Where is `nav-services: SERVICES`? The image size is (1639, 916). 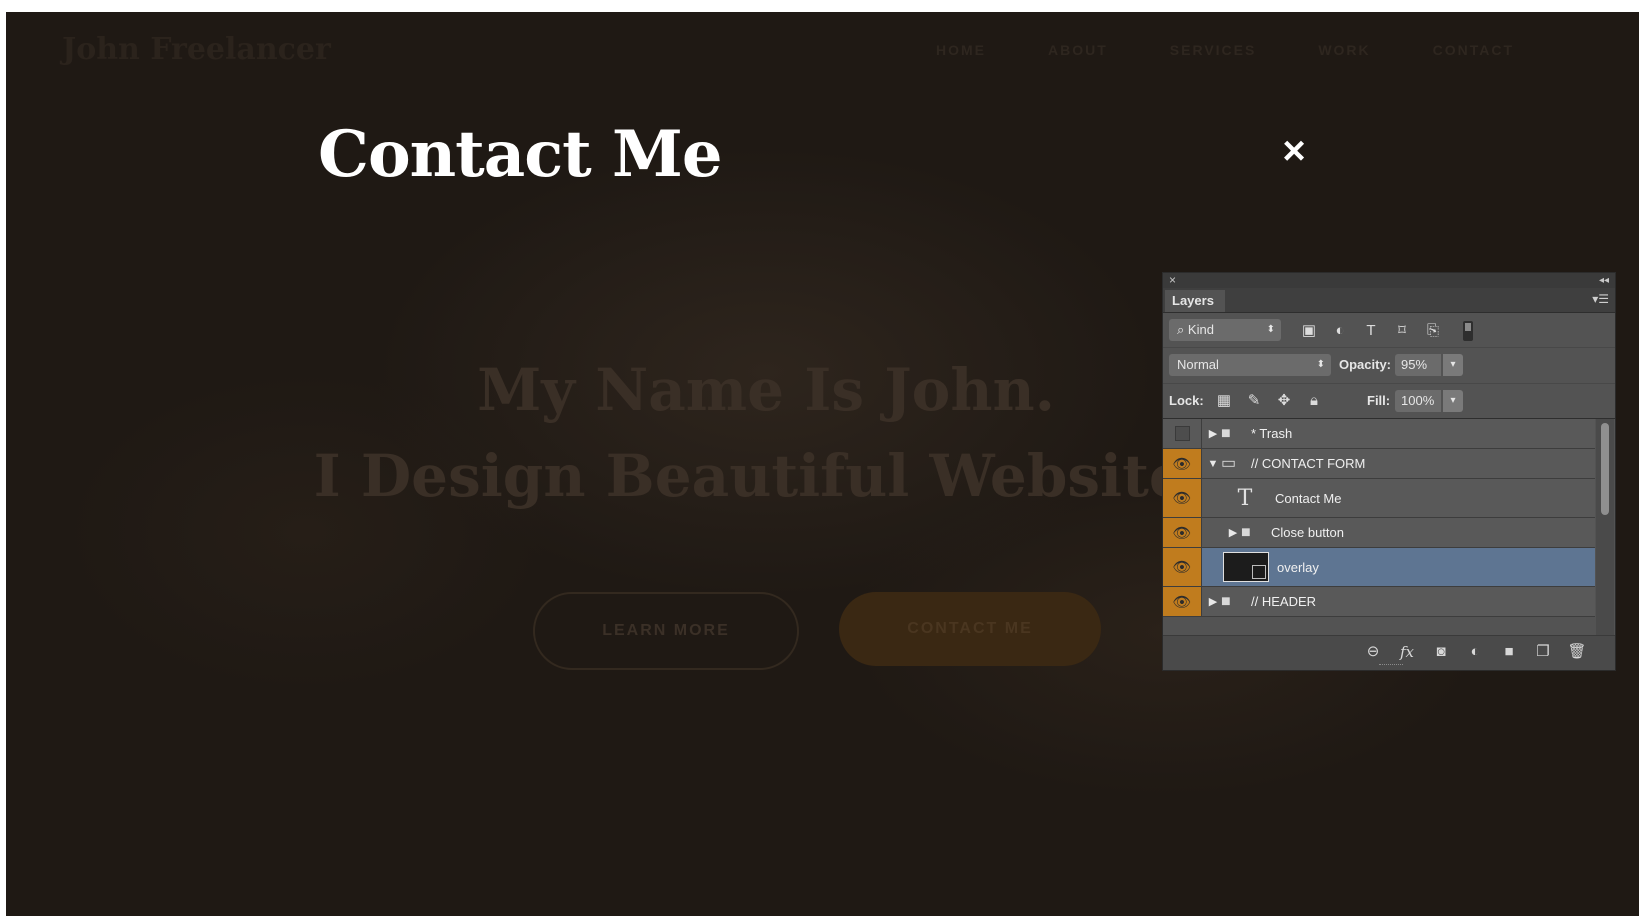 nav-services: SERVICES is located at coordinates (1213, 50).